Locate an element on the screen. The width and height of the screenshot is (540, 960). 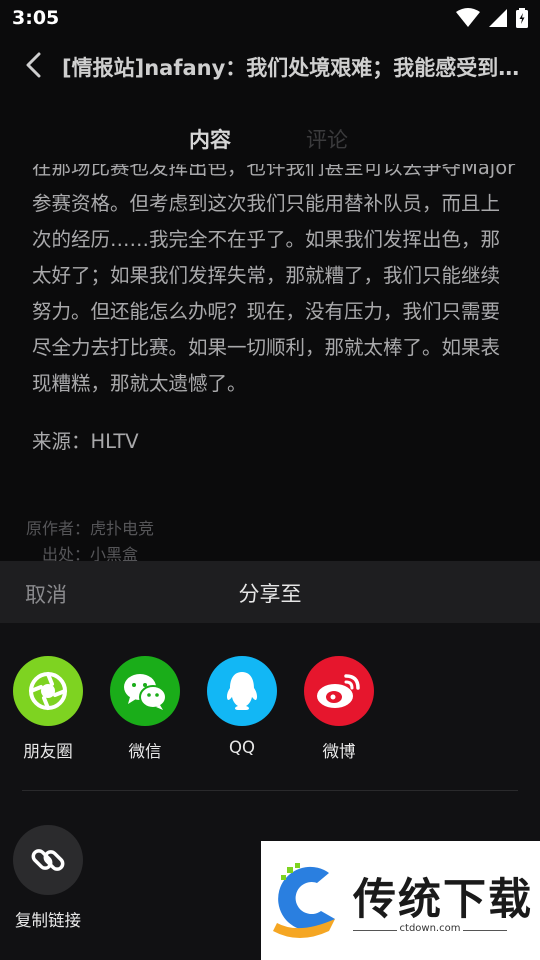
share-sheet-header: 取消 分享至 is located at coordinates (270, 592).